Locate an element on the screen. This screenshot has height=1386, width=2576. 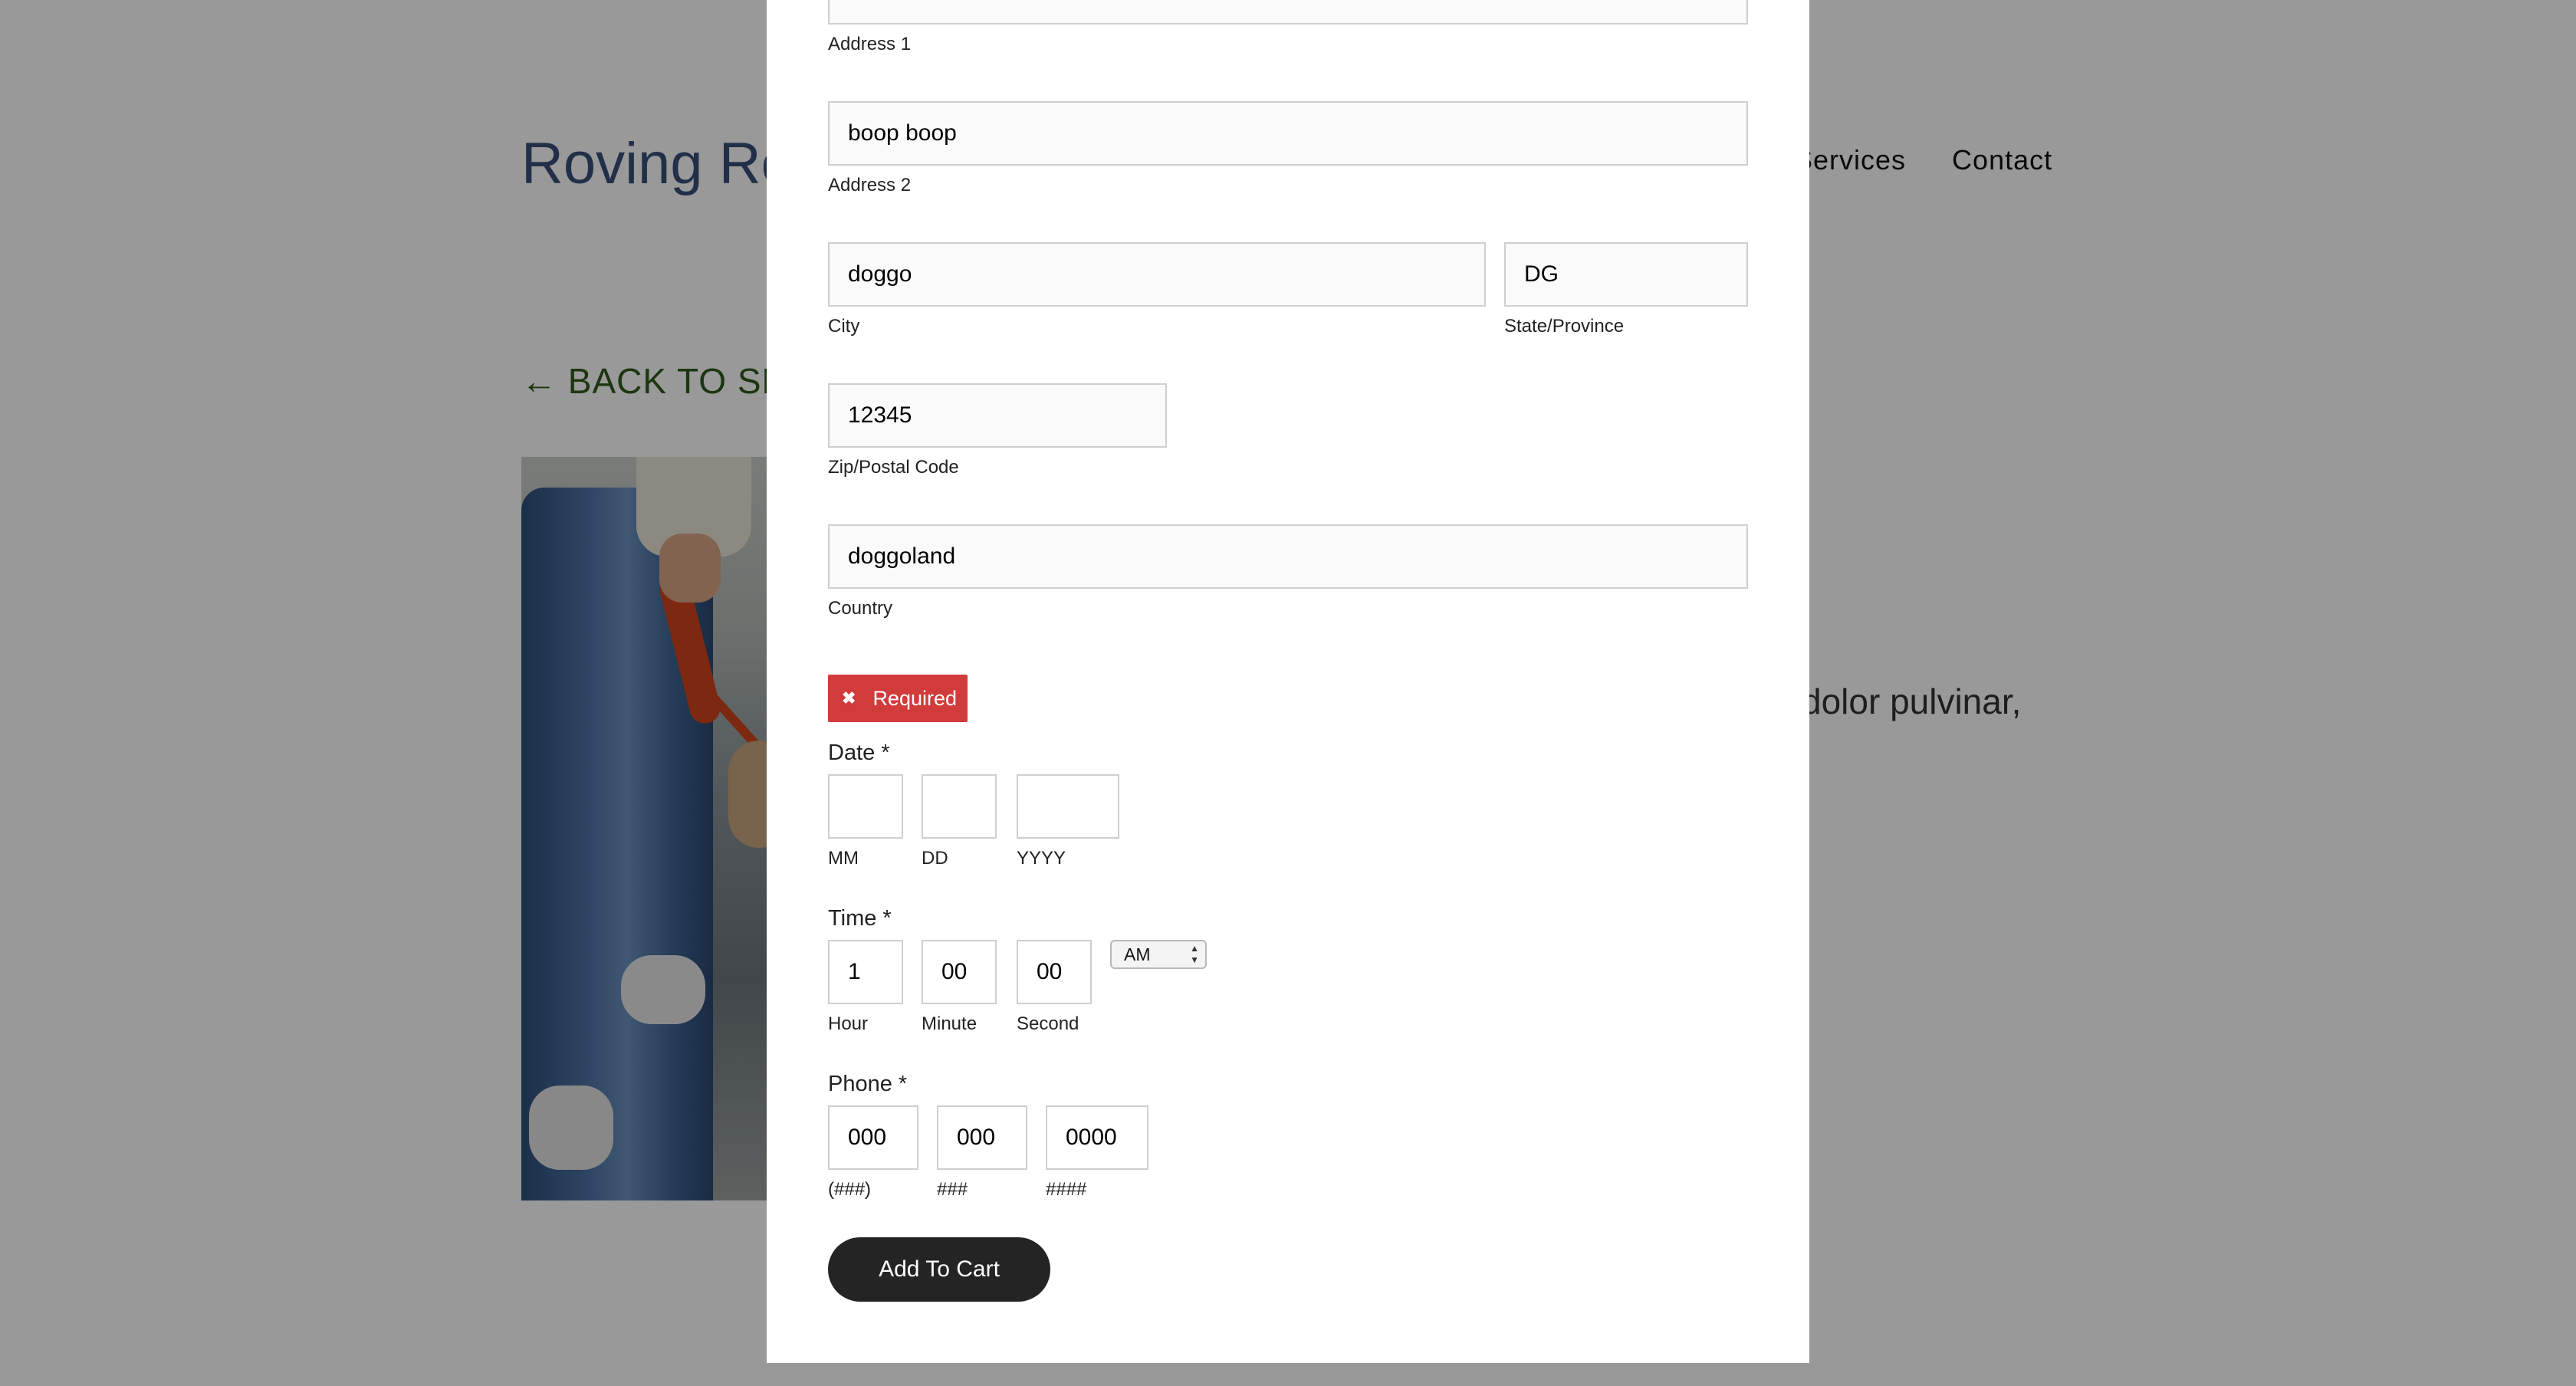
city-label: City is located at coordinates (844, 327).